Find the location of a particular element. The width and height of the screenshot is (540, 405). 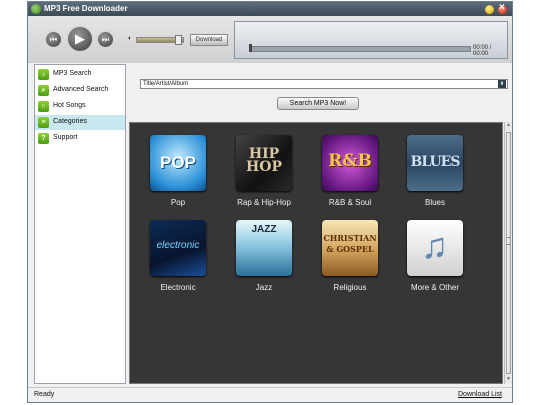

sidebar-item-advanced-search: ⌕ Advanced Search is located at coordinates (80, 90).